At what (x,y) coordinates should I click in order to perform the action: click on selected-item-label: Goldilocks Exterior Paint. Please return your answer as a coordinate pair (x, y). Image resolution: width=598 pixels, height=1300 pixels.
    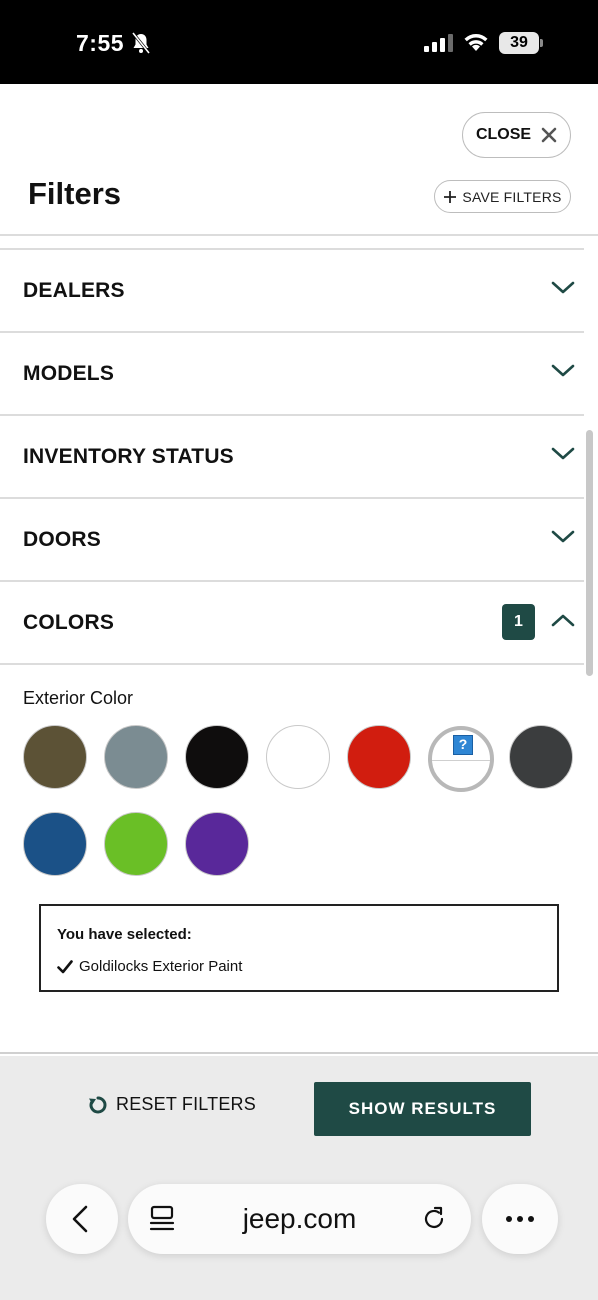
    Looking at the image, I should click on (161, 966).